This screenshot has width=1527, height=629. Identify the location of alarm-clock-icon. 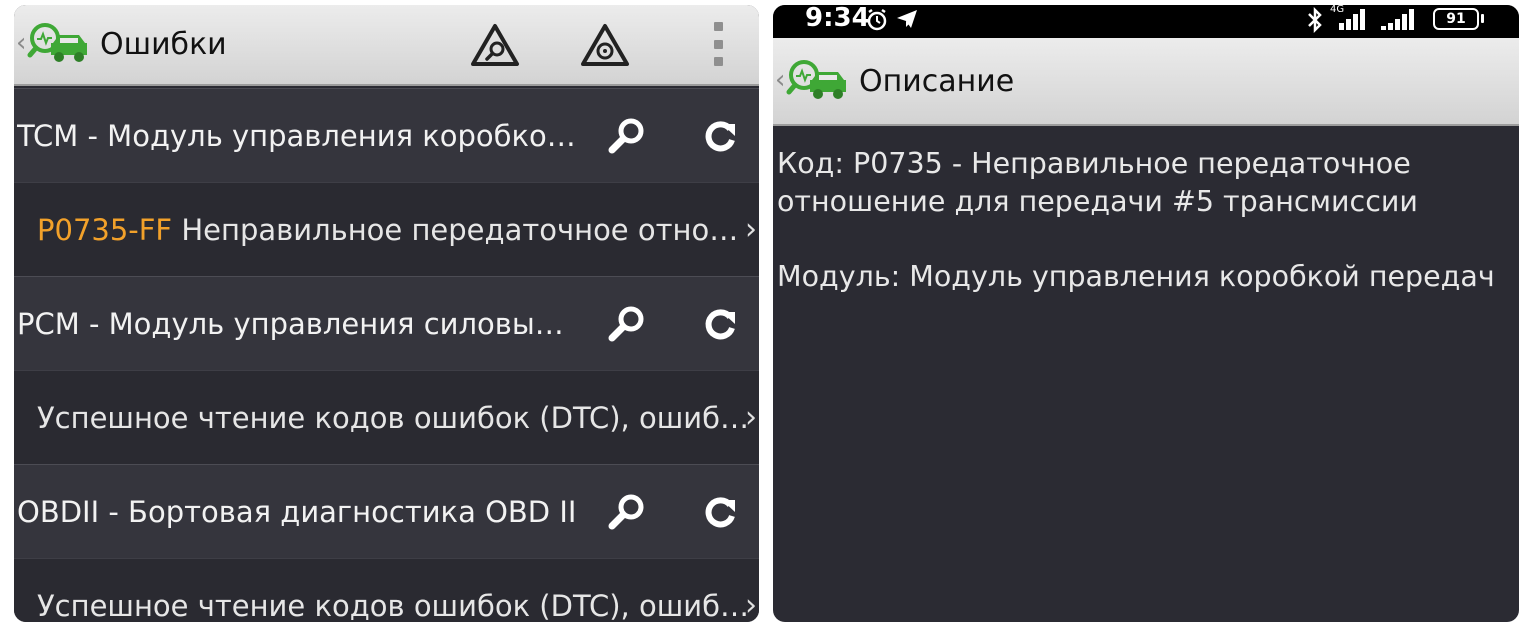
(877, 19).